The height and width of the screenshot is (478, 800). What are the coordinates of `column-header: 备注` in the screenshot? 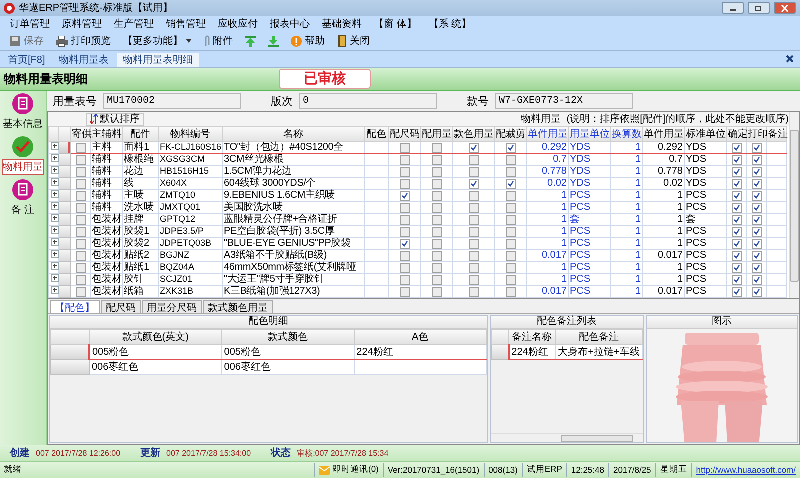 It's located at (776, 134).